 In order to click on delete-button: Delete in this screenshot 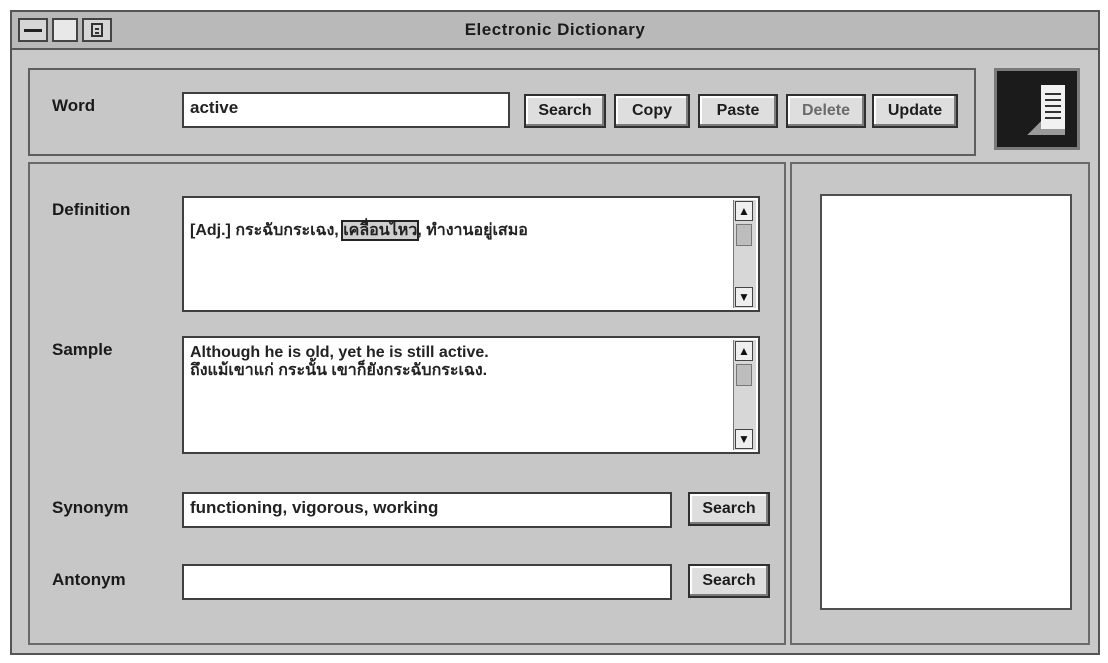, I will do `click(826, 111)`.